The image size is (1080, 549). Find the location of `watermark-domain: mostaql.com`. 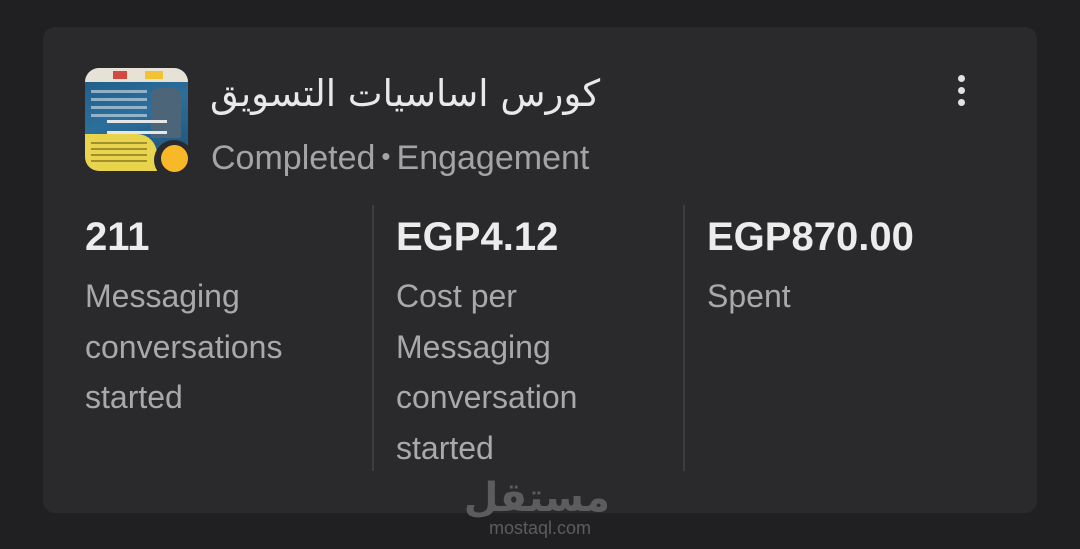

watermark-domain: mostaql.com is located at coordinates (540, 528).